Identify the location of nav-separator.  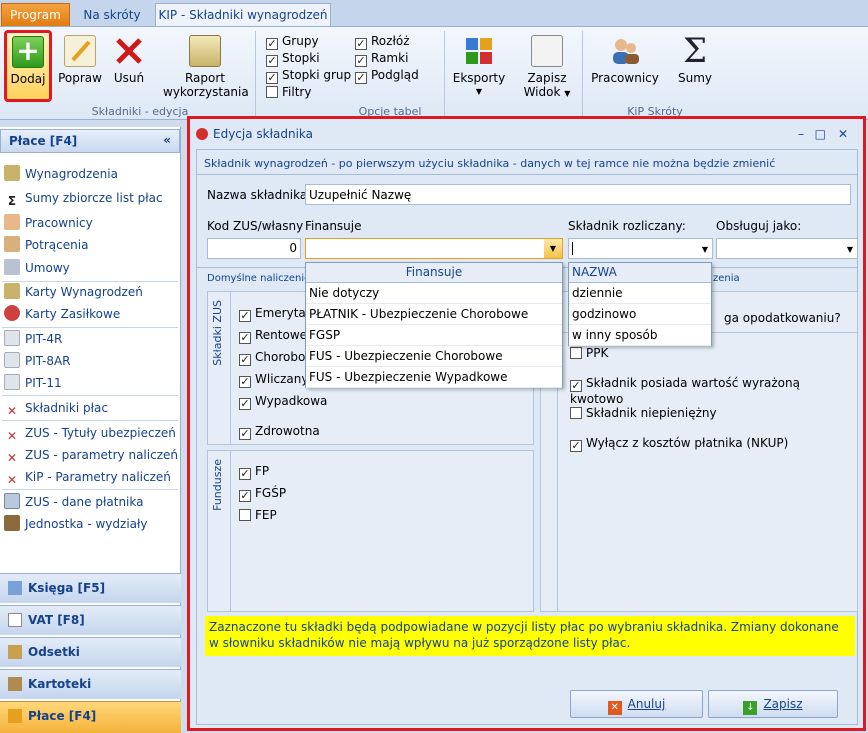
(90, 489).